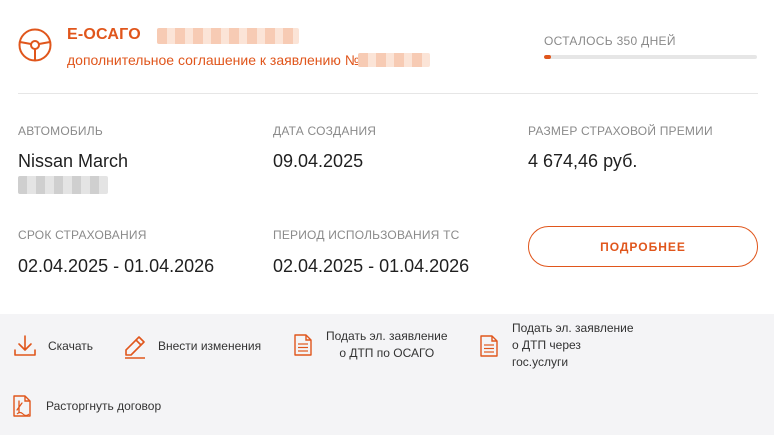 This screenshot has height=435, width=774. I want to click on policy-number-redacted, so click(228, 36).